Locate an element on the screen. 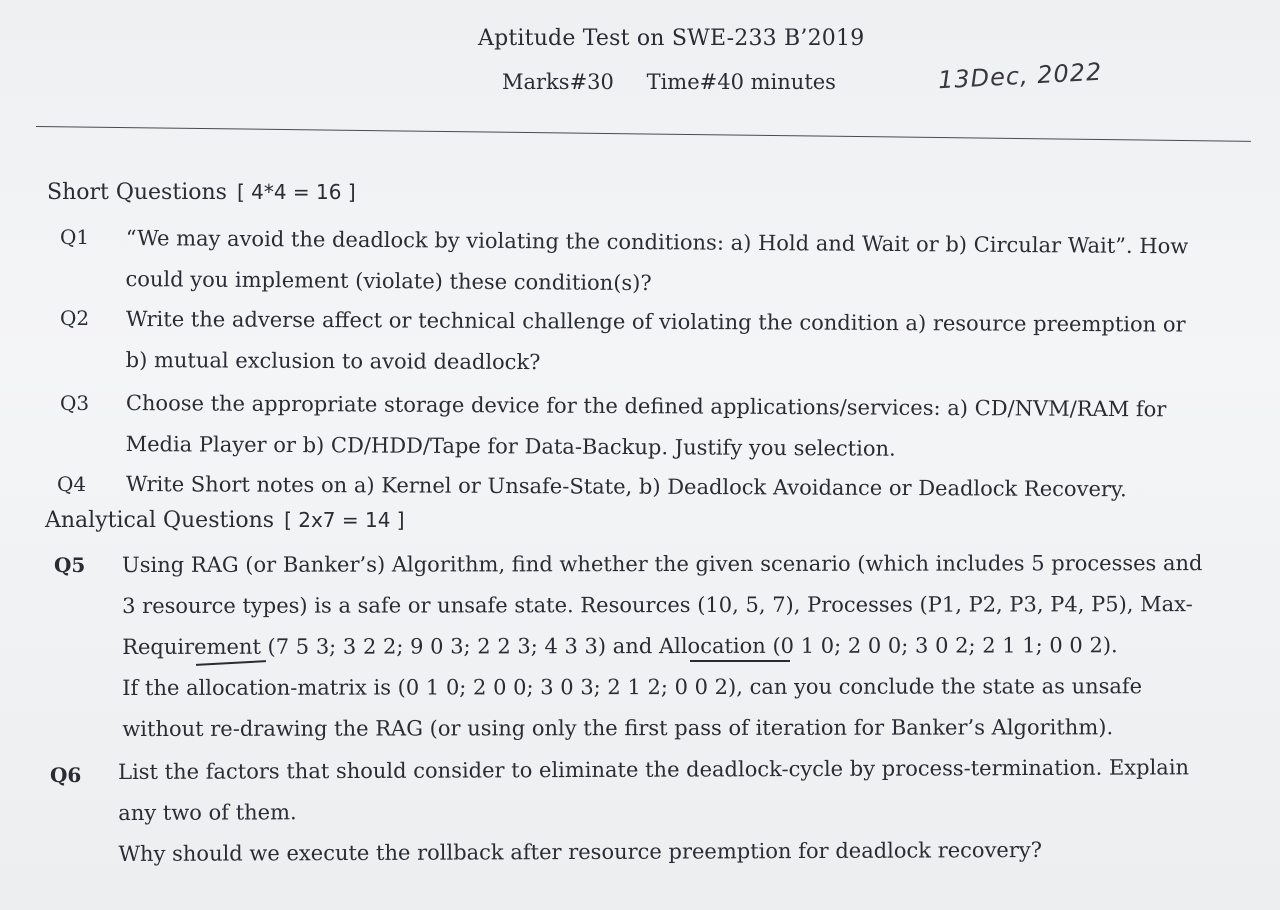 The width and height of the screenshot is (1280, 910). handwritten-date: 13Dec, 2022 is located at coordinates (1020, 76).